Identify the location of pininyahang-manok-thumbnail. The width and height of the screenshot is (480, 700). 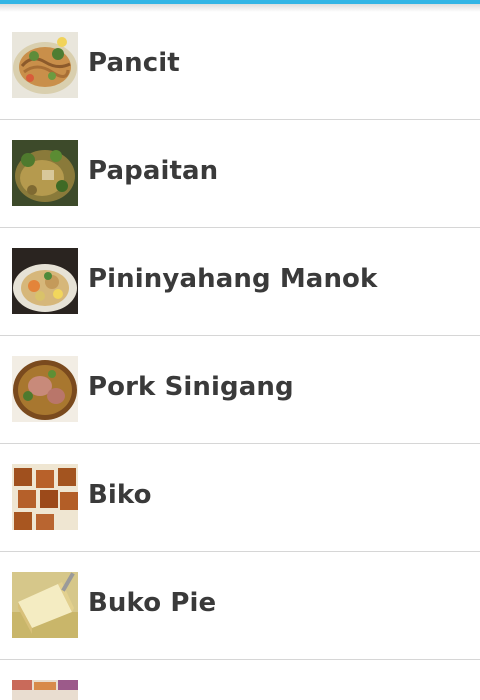
(45, 281).